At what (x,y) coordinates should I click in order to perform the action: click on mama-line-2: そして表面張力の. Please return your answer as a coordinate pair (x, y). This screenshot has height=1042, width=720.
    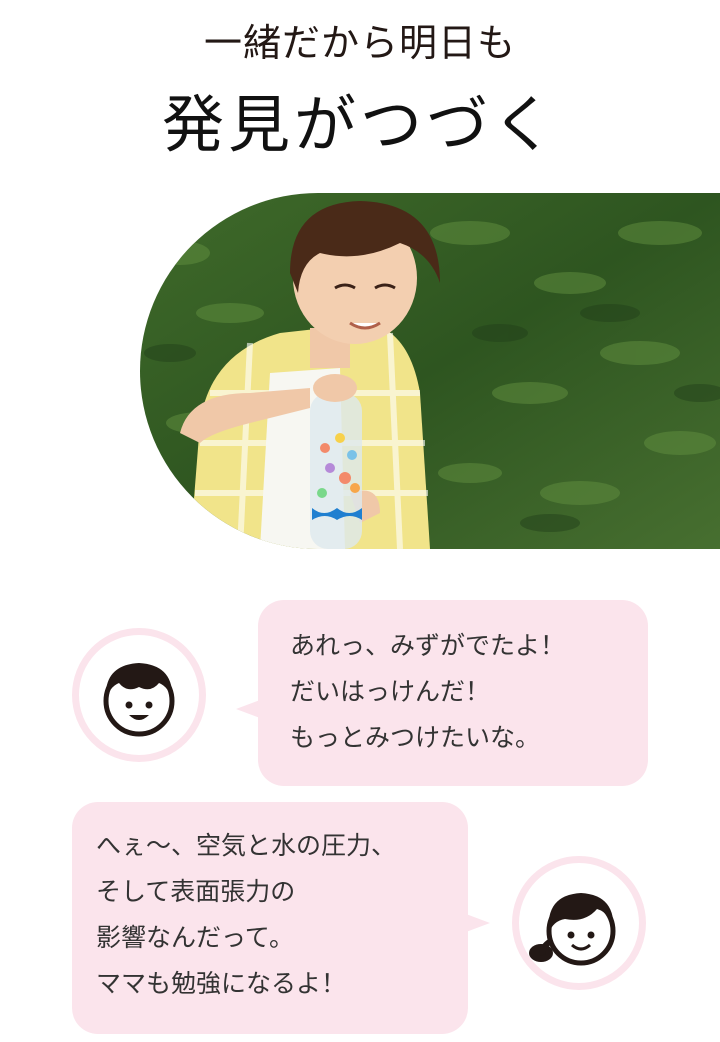
    Looking at the image, I should click on (196, 891).